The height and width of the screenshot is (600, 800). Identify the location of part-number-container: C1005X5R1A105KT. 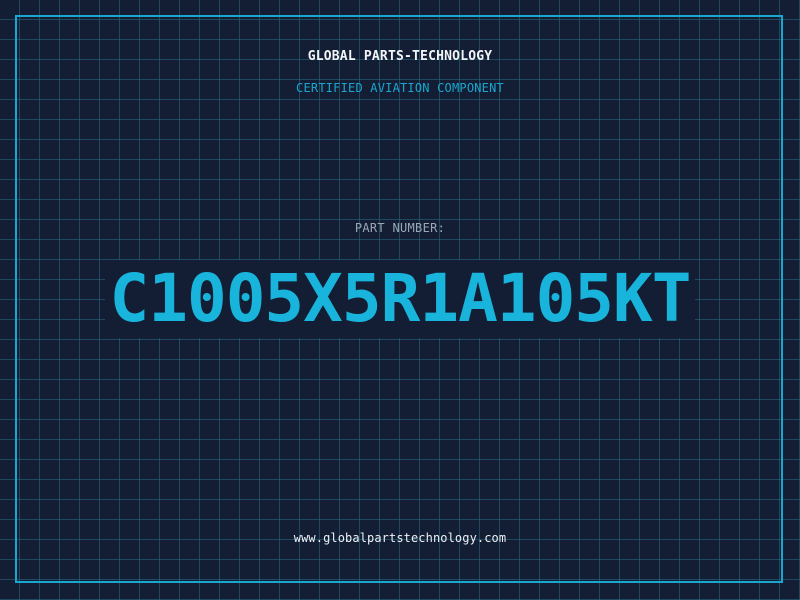
(400, 299).